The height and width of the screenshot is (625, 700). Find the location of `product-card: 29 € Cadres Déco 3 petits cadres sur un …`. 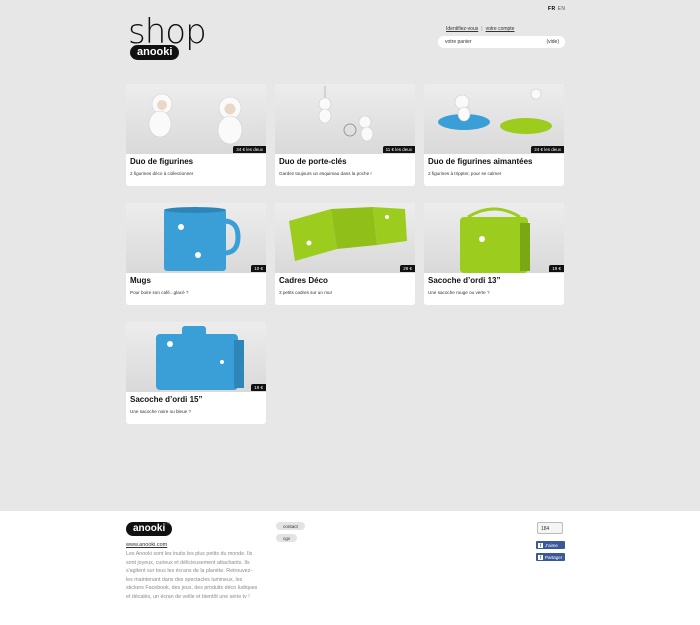

product-card: 29 € Cadres Déco 3 petits cadres sur un … is located at coordinates (345, 254).